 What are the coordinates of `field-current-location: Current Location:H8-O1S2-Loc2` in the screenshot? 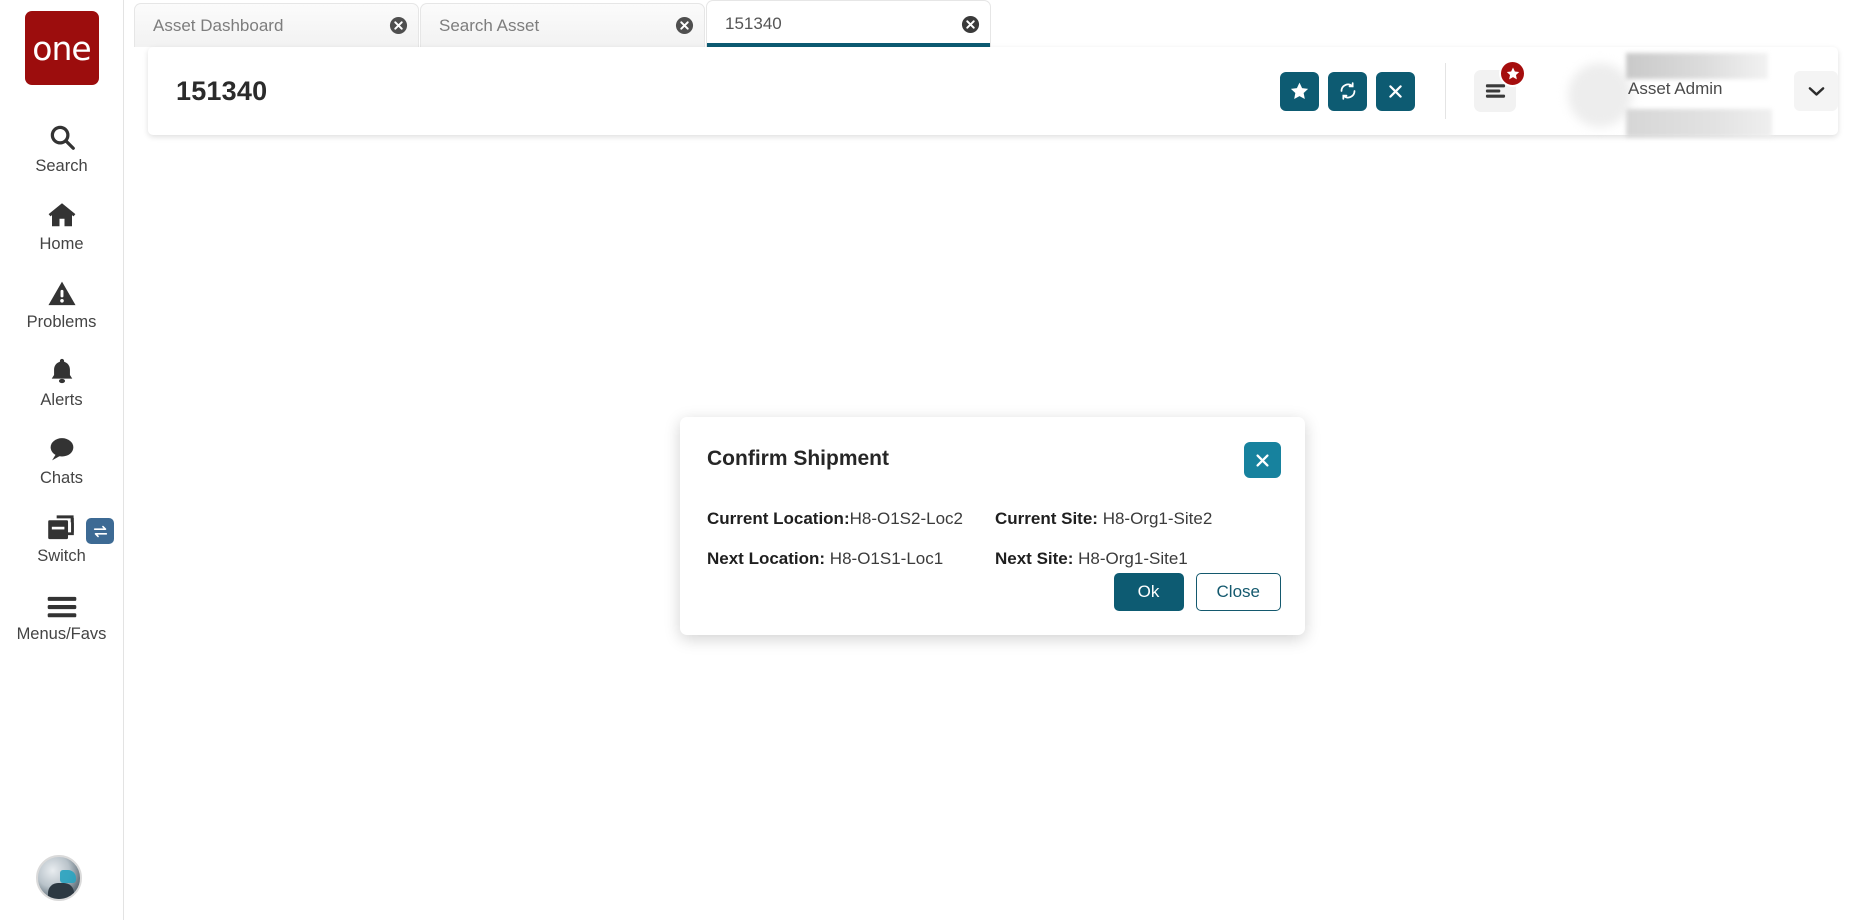 It's located at (851, 519).